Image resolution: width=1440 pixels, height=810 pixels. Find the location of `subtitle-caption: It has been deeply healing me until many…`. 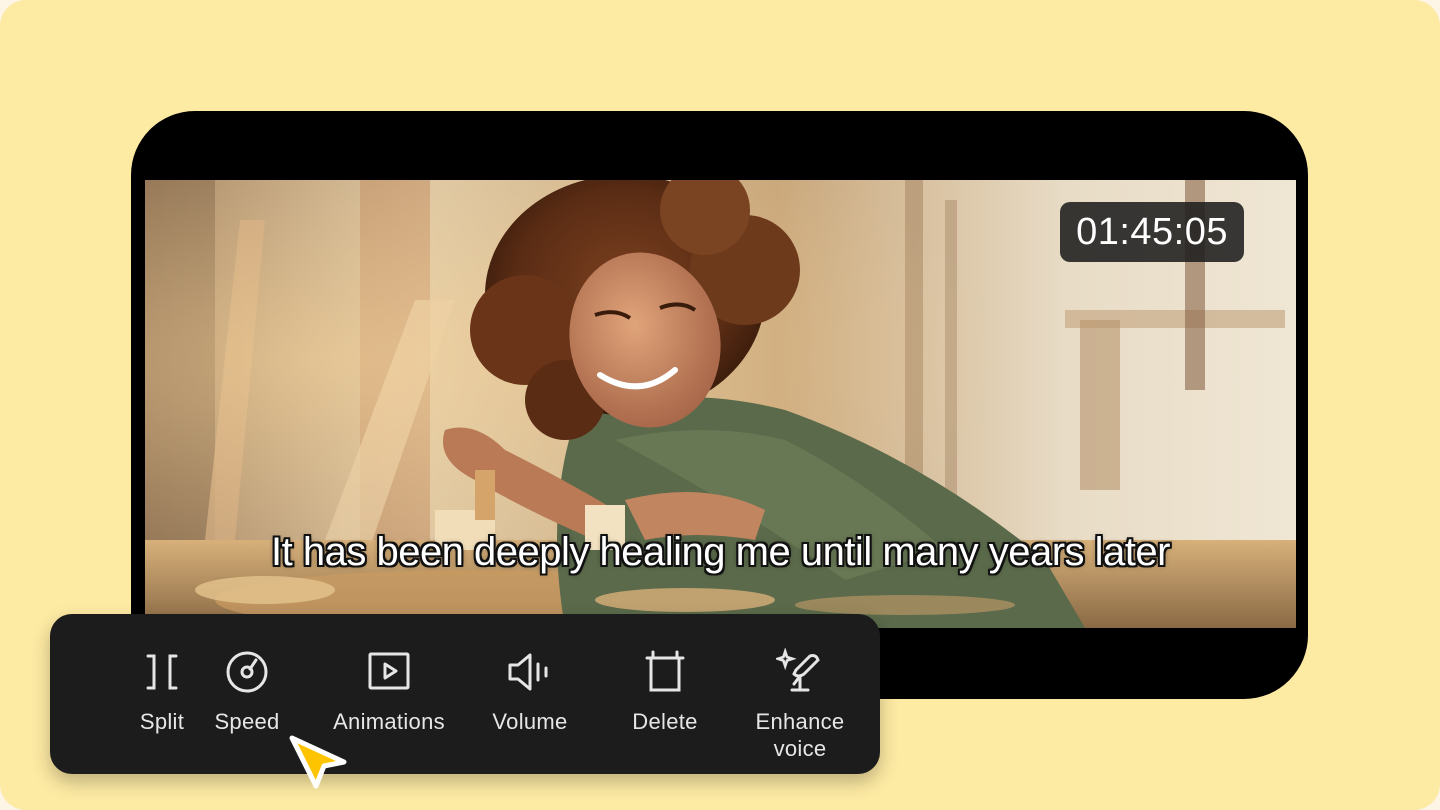

subtitle-caption: It has been deeply healing me until many… is located at coordinates (720, 552).